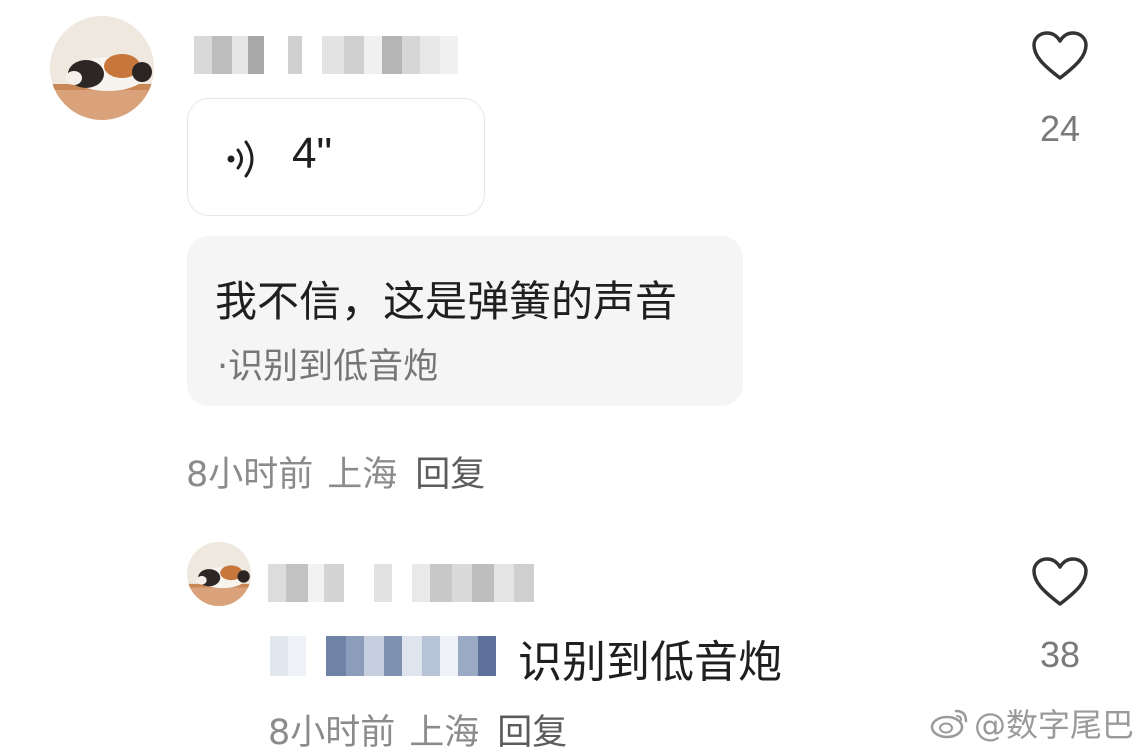  What do you see at coordinates (1060, 128) in the screenshot?
I see `like-count: 24` at bounding box center [1060, 128].